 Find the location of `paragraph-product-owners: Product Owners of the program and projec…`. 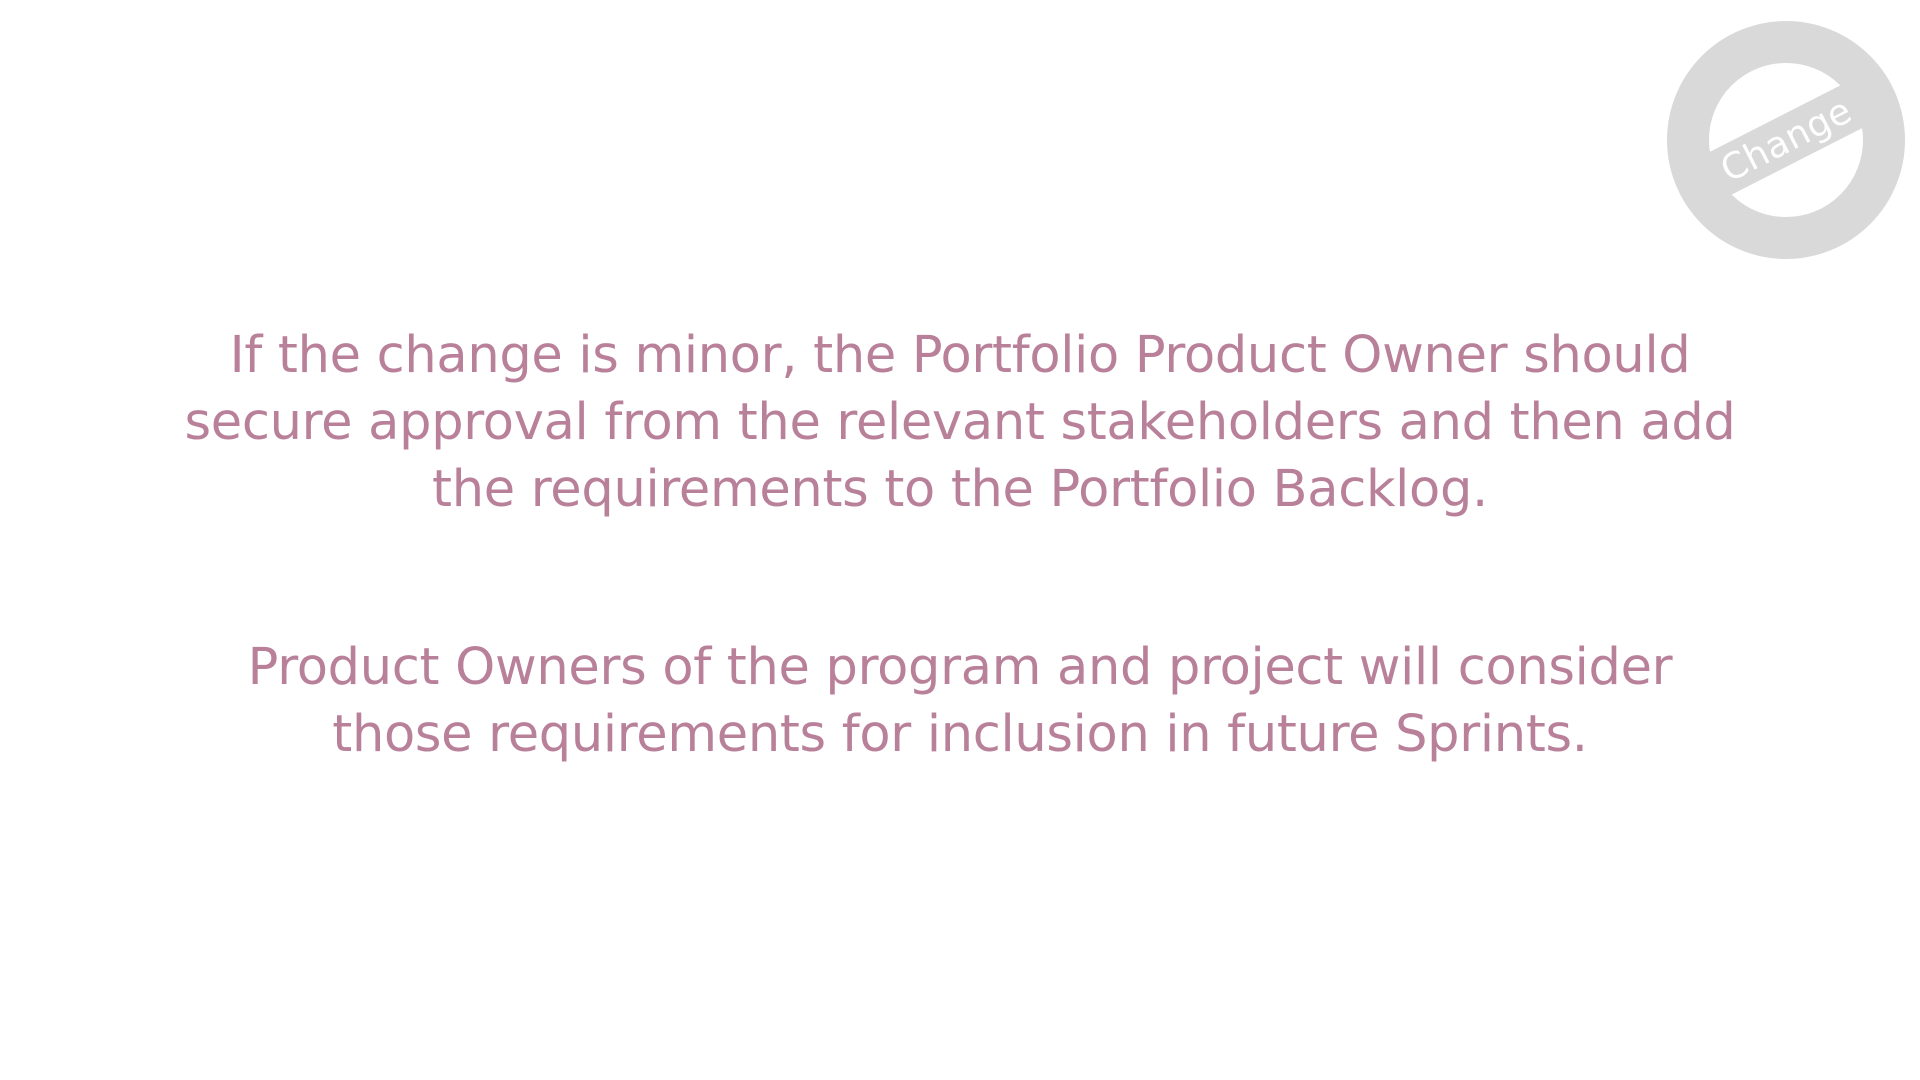

paragraph-product-owners: Product Owners of the program and projec… is located at coordinates (960, 701).